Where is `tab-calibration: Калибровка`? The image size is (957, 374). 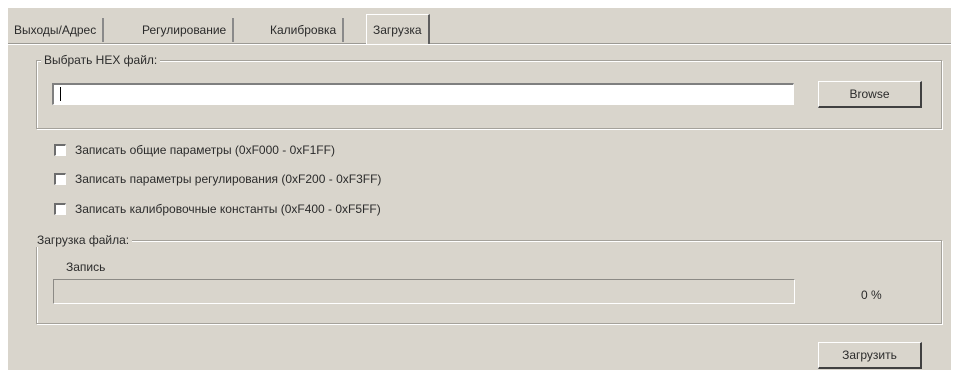 tab-calibration: Калибровка is located at coordinates (304, 30).